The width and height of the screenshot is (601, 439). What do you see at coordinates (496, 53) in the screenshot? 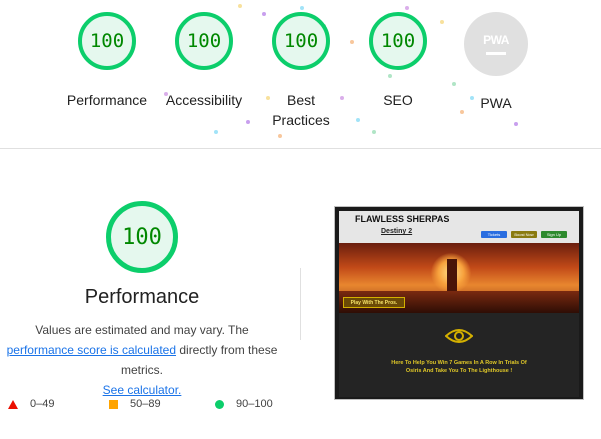
I see `pwa-dash-icon` at bounding box center [496, 53].